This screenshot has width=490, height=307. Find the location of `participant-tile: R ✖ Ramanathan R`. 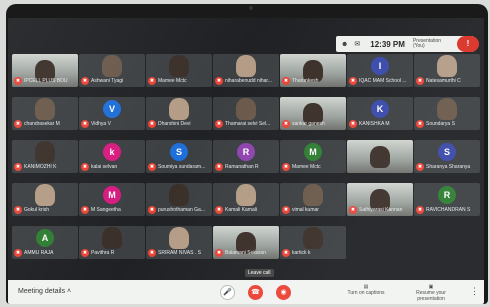

participant-tile: R ✖ Ramanathan R is located at coordinates (246, 156).